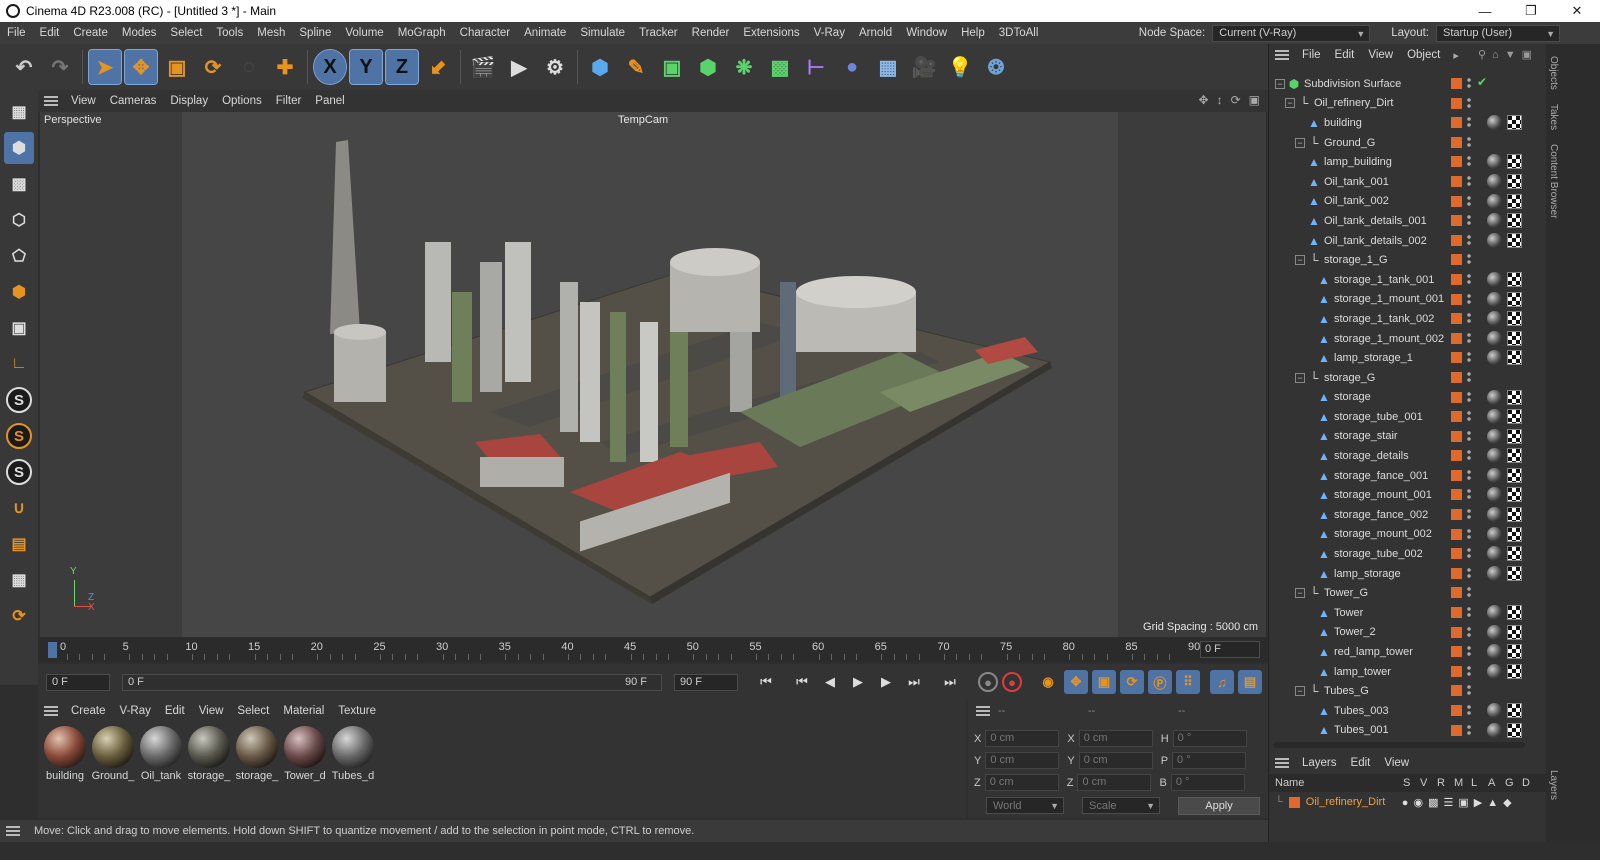 The width and height of the screenshot is (1600, 860). What do you see at coordinates (1373, 652) in the screenshot?
I see `object-name: red_lamp_tower` at bounding box center [1373, 652].